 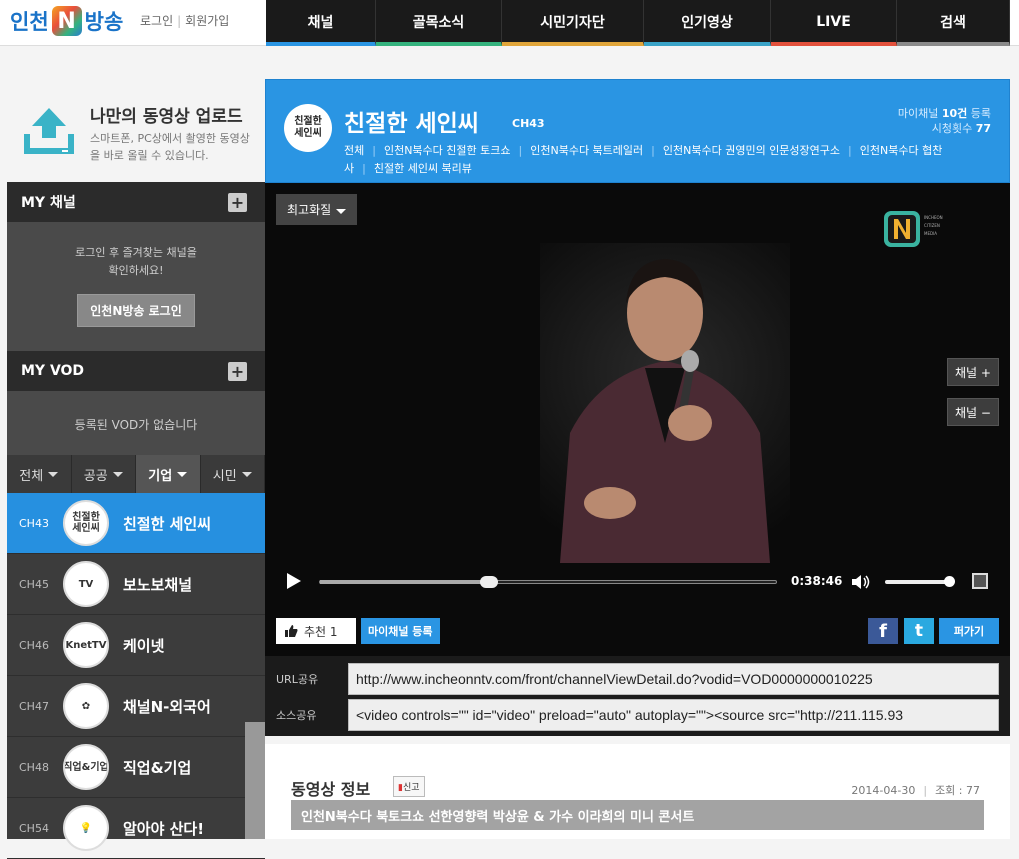 I want to click on channel-stats: 마이채널 10건 등록 시청횟수 77, so click(x=944, y=121).